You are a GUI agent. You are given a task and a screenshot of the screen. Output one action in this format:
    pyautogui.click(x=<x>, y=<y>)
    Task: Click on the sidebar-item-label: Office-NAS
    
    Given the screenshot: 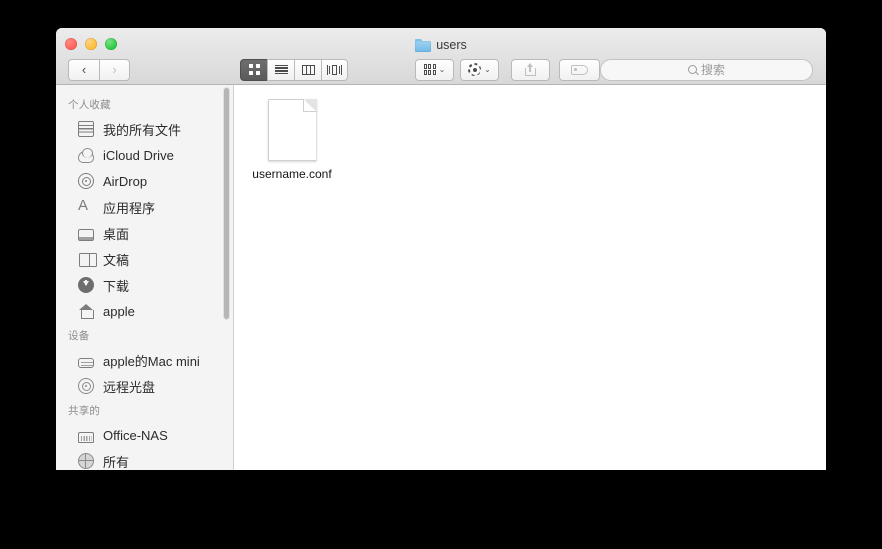 What is the action you would take?
    pyautogui.click(x=135, y=435)
    